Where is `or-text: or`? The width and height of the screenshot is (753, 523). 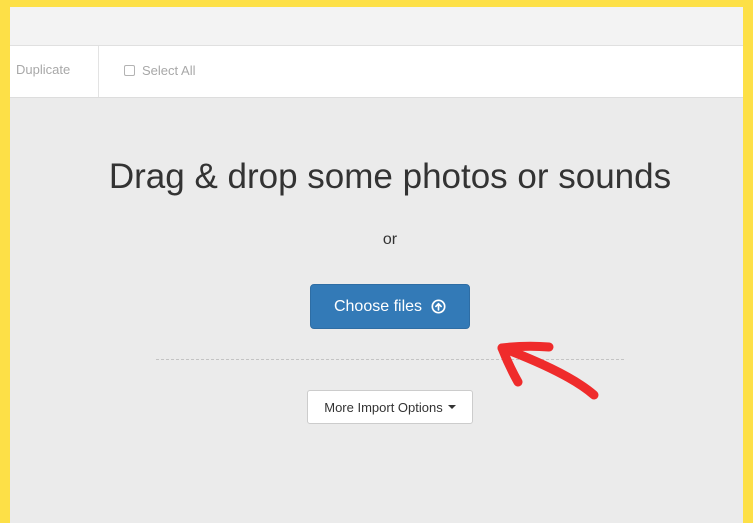
or-text: or is located at coordinates (390, 239).